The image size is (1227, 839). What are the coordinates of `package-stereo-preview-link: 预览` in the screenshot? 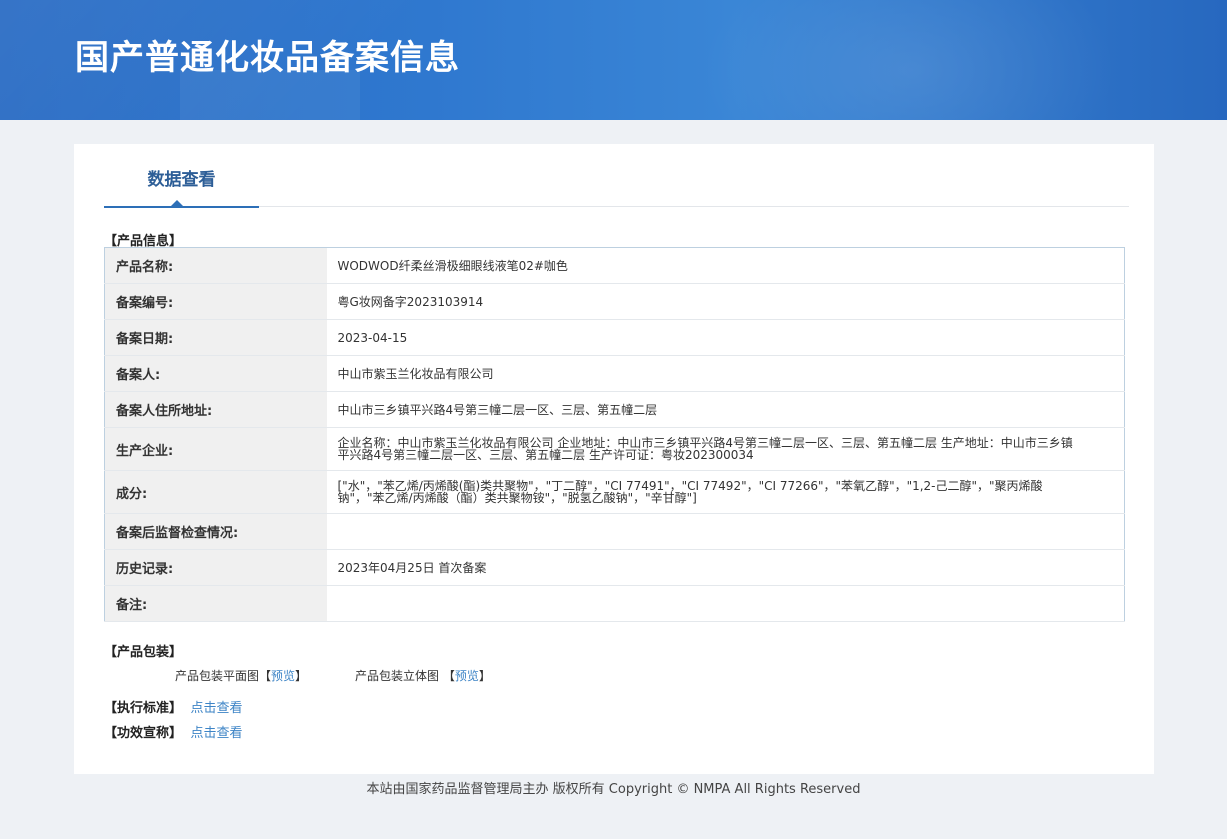 It's located at (467, 676).